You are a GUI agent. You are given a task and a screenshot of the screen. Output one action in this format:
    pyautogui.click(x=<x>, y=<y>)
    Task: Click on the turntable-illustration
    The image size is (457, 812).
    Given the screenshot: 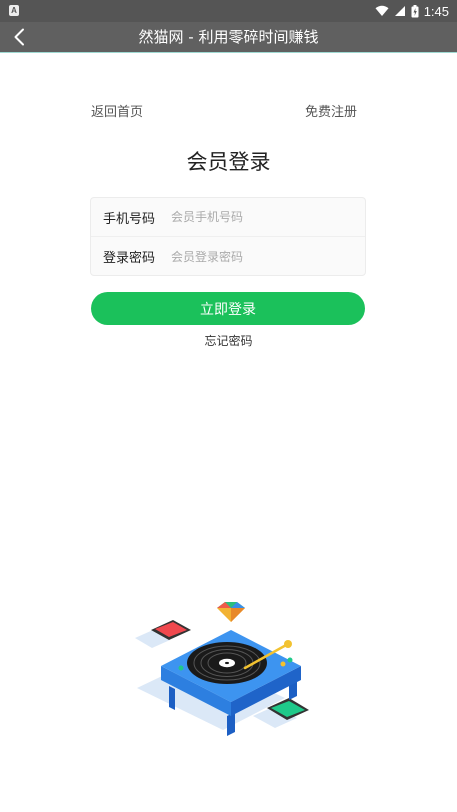 What is the action you would take?
    pyautogui.click(x=222, y=669)
    